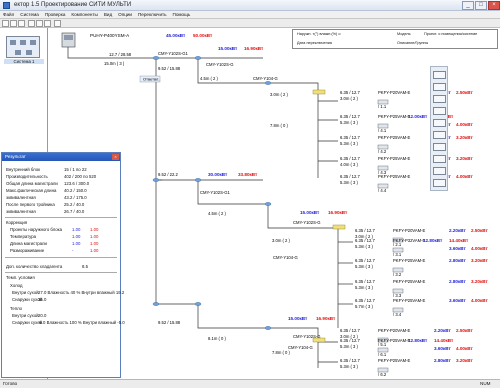  What do you see at coordinates (23, 47) in the screenshot?
I see `system-icon` at bounding box center [23, 47].